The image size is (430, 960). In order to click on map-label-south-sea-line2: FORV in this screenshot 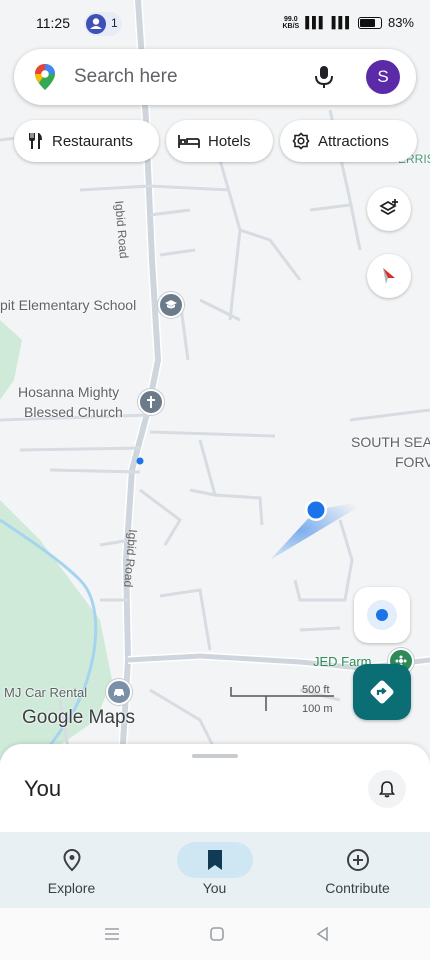, I will do `click(412, 462)`.